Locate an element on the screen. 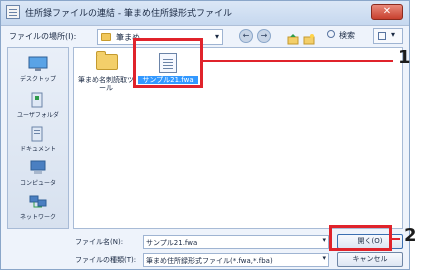 This screenshot has width=422, height=270. places-bar: デスクトップ ユーザフォルダ ドキュメント コンピュータ ネットワーク is located at coordinates (38, 138).